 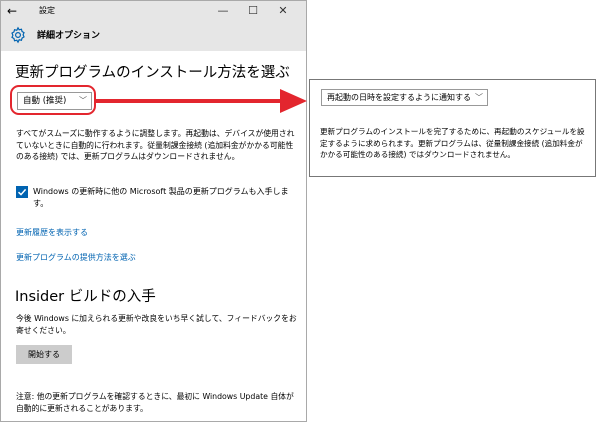 What do you see at coordinates (53, 100) in the screenshot?
I see `highlight-circle` at bounding box center [53, 100].